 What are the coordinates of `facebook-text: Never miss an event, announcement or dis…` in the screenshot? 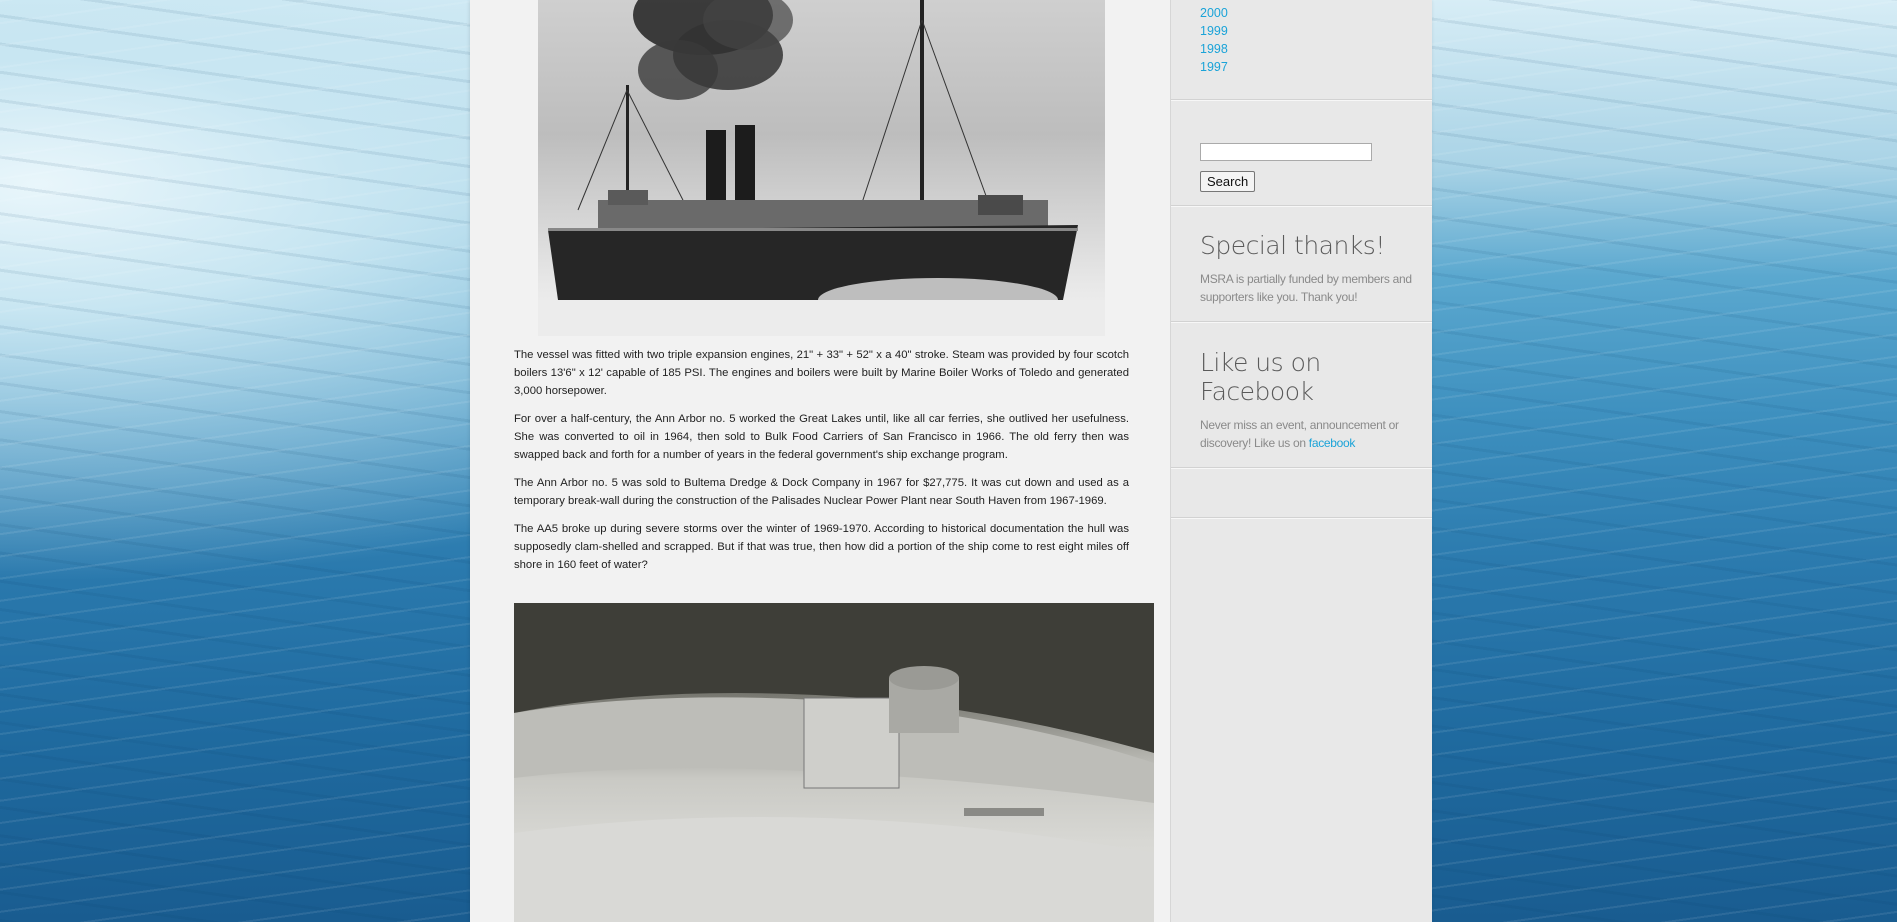 It's located at (1307, 434).